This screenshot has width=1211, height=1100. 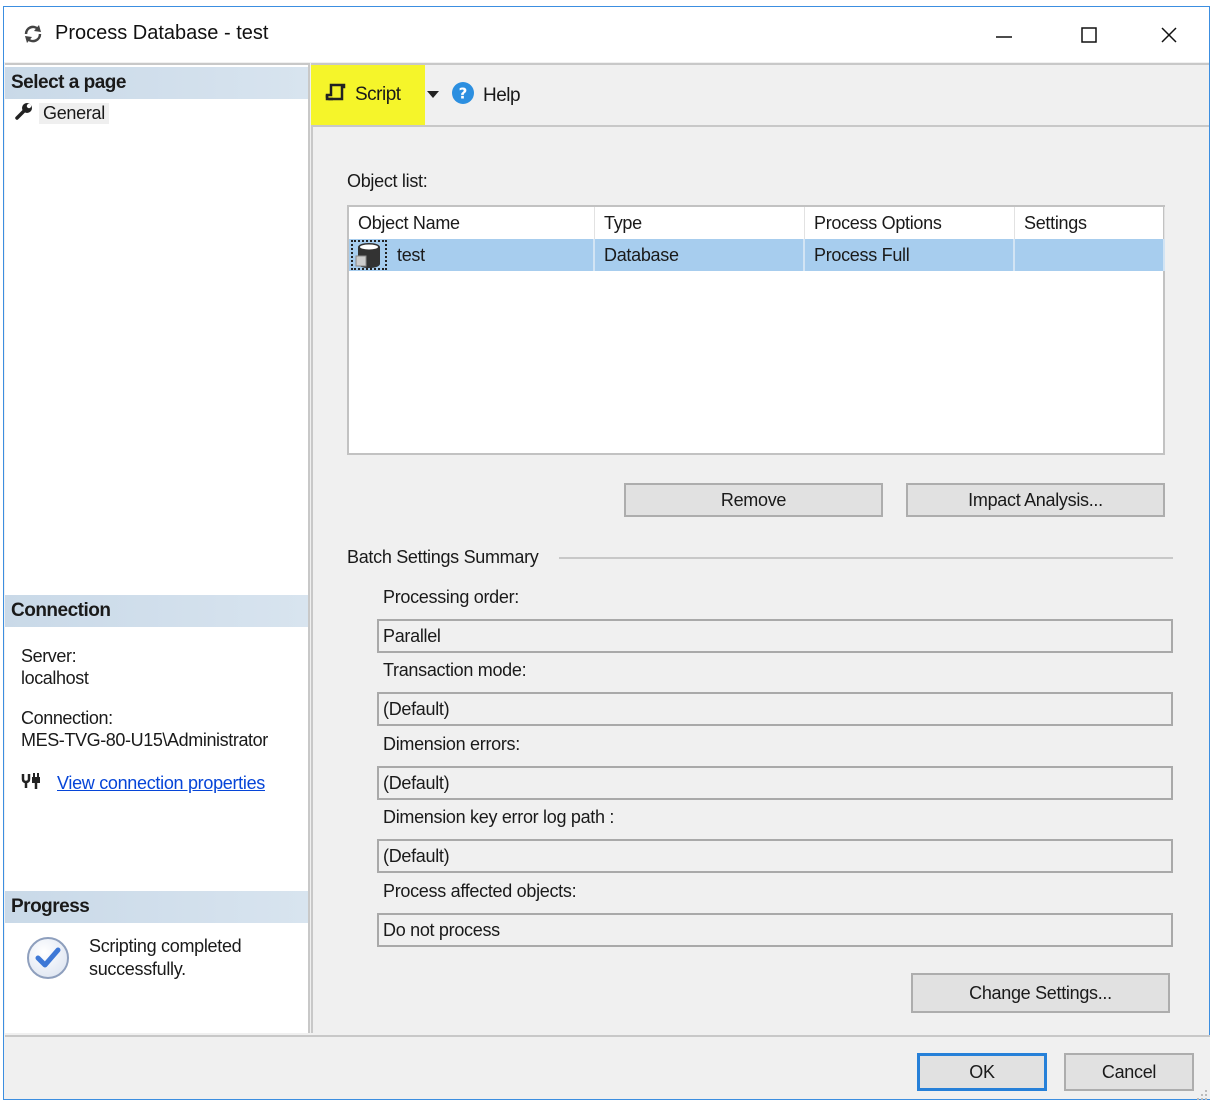 What do you see at coordinates (156, 611) in the screenshot?
I see `connection-header: Connection` at bounding box center [156, 611].